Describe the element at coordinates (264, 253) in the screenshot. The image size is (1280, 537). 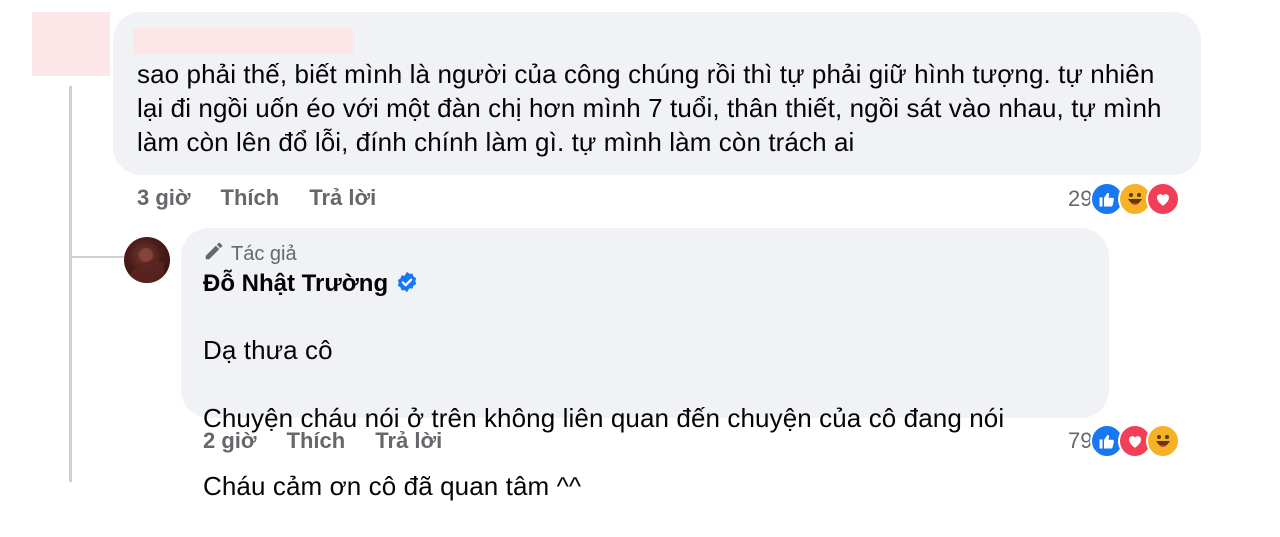
I see `author-badge-label: Tác giả` at that location.